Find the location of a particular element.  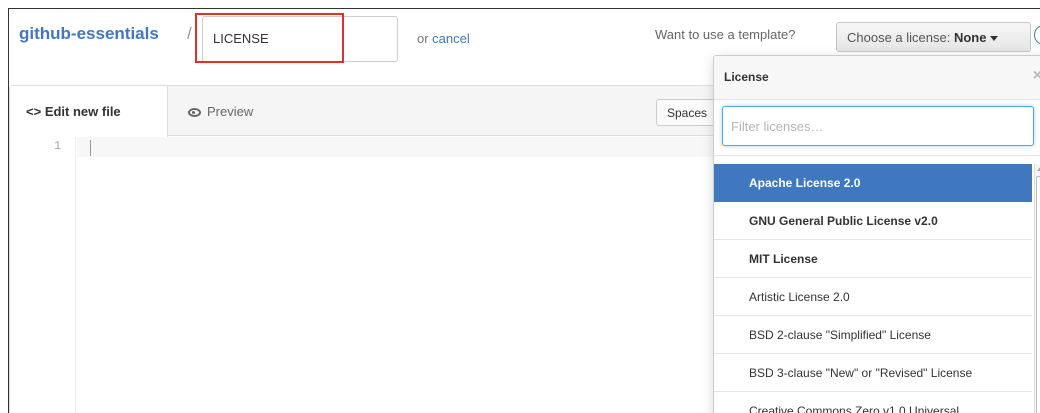

caret-down-icon is located at coordinates (994, 39).